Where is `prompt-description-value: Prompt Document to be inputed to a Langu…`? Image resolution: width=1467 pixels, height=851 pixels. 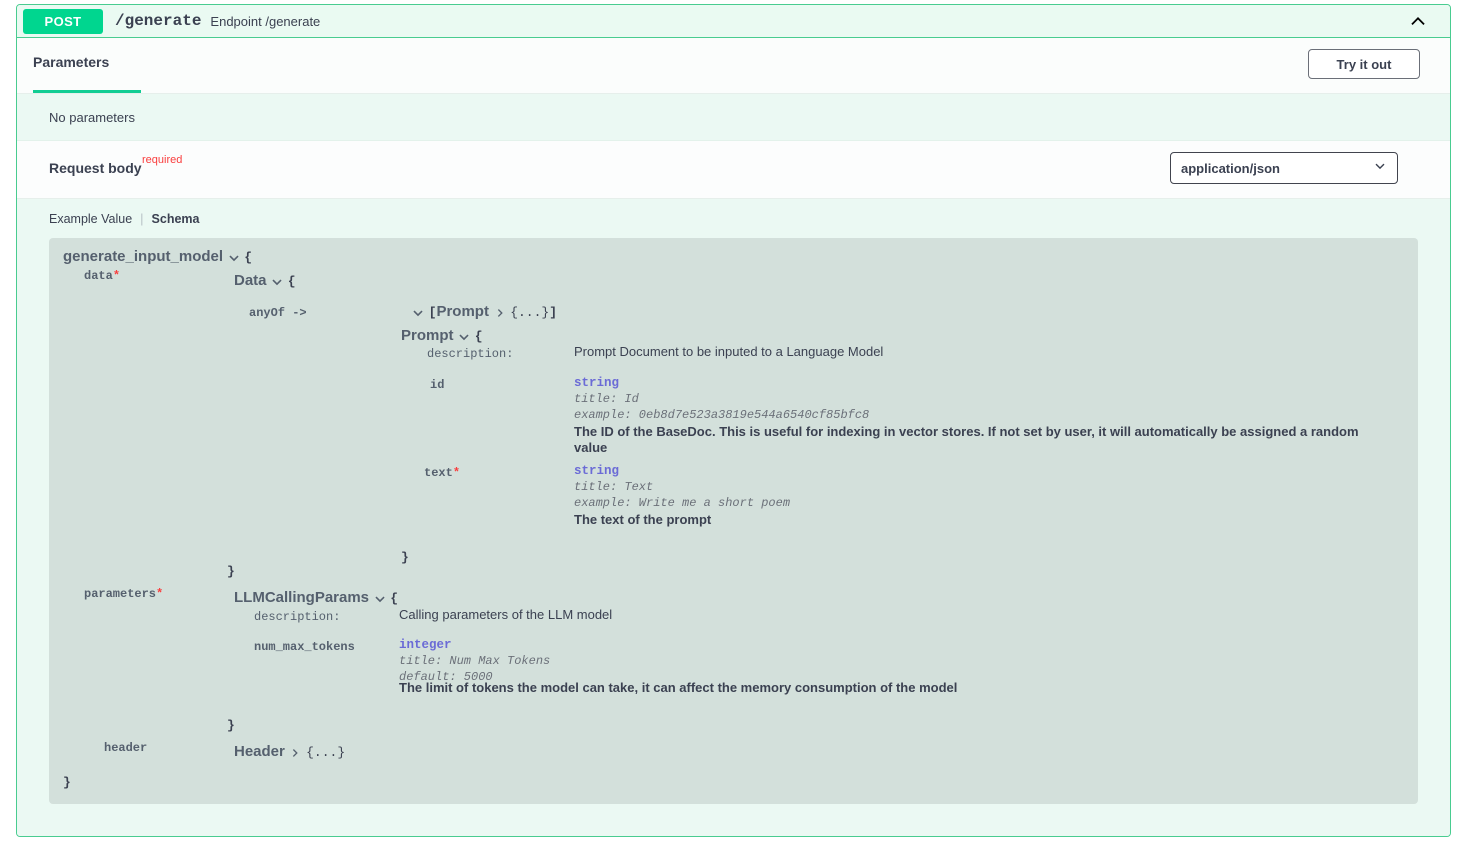
prompt-description-value: Prompt Document to be inputed to a Langu… is located at coordinates (728, 352).